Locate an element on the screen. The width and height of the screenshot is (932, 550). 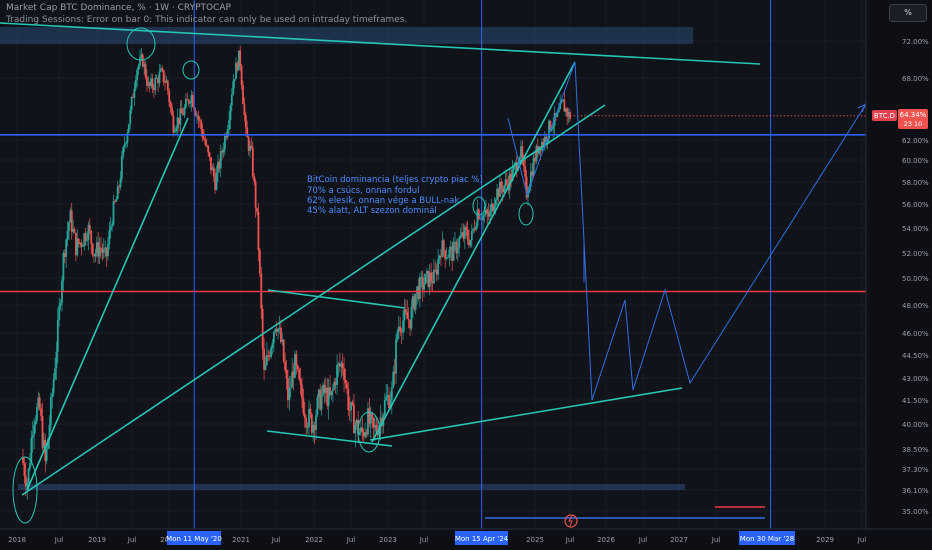
time-tick-label: 2018 is located at coordinates (17, 540).